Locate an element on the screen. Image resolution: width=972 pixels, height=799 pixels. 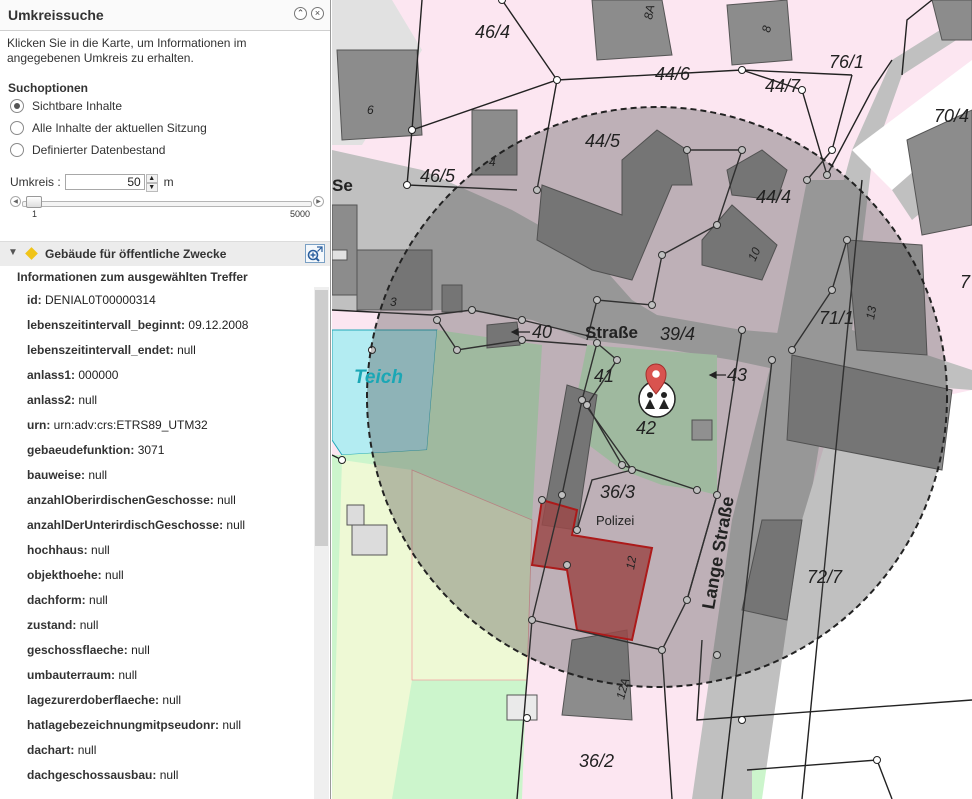
attribute-scrollbar is located at coordinates (321, 543).